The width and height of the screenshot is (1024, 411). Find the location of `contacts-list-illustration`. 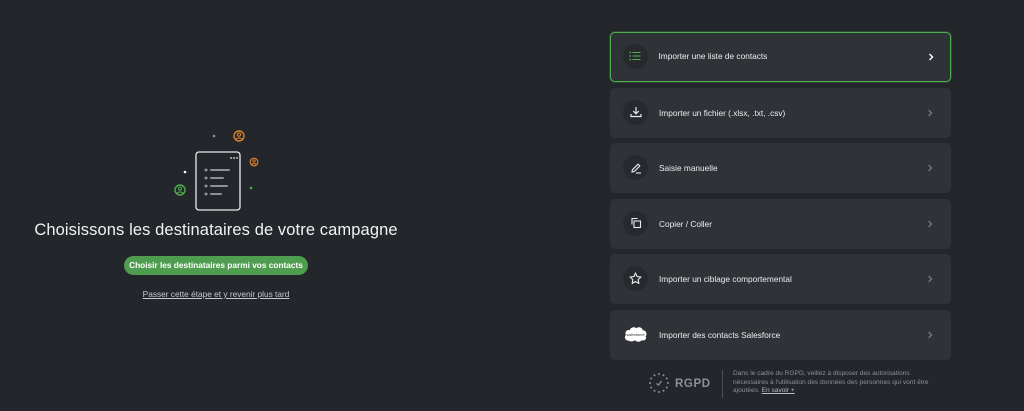

contacts-list-illustration is located at coordinates (216, 170).